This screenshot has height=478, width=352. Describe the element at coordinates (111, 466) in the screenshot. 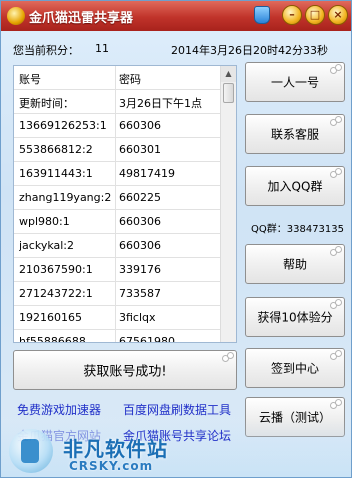

I see `watermark-url: CRSKY.com` at that location.